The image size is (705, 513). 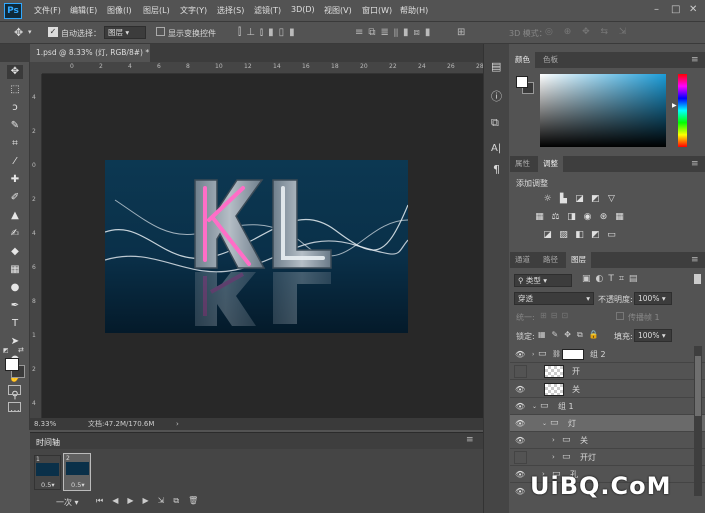 I want to click on zoom-level: 8.33%, so click(x=45, y=424).